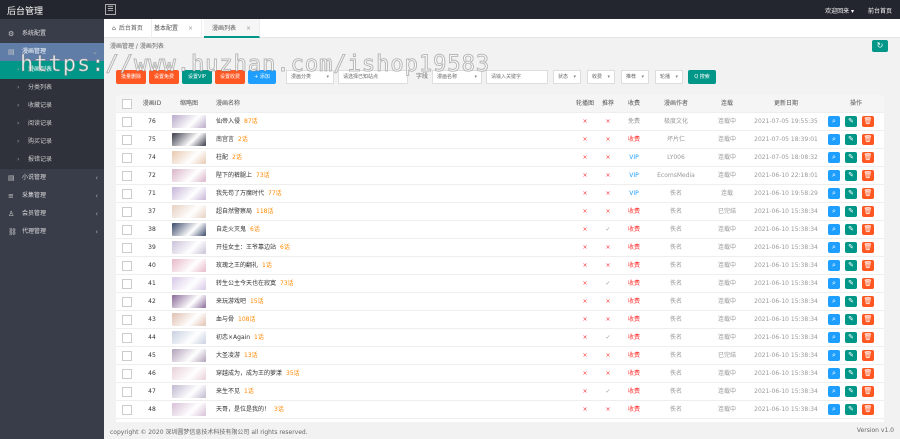  Describe the element at coordinates (635, 77) in the screenshot. I see `recommend-select: 推荐 ▾` at that location.